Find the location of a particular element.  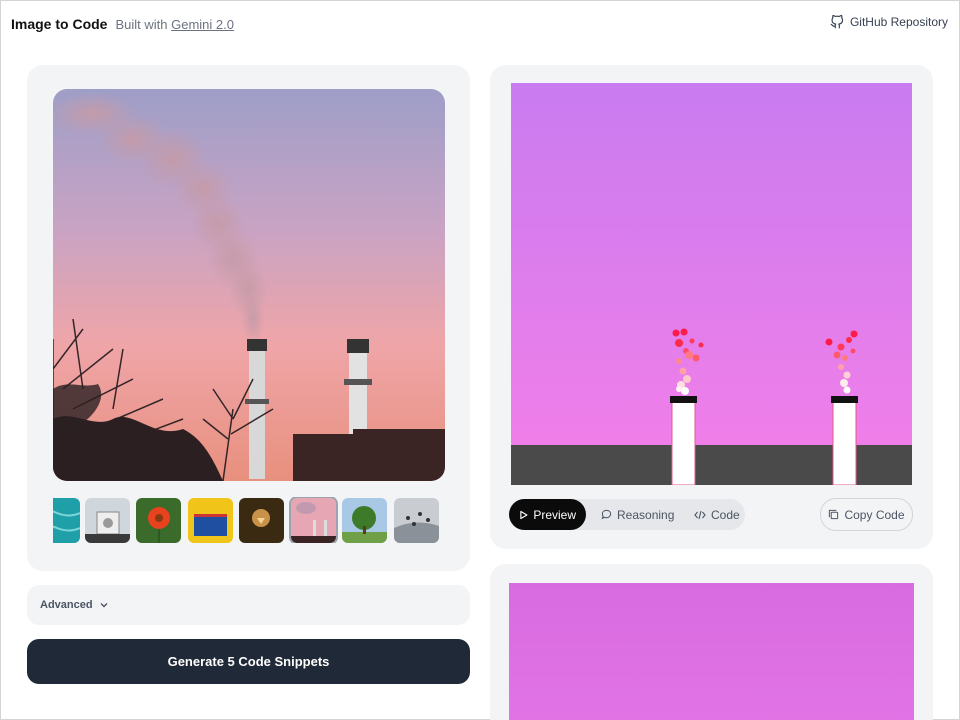

birds-thumbnail-image is located at coordinates (416, 520).